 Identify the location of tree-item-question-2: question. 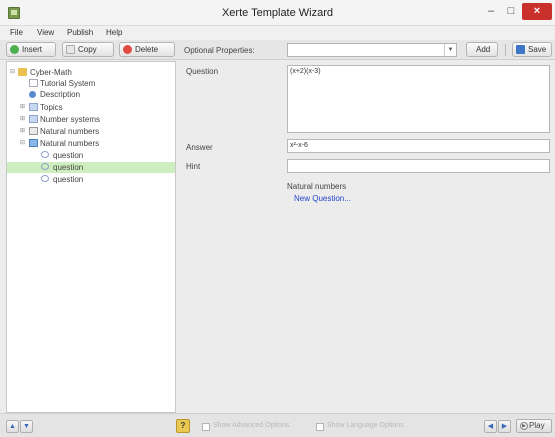
(91, 167).